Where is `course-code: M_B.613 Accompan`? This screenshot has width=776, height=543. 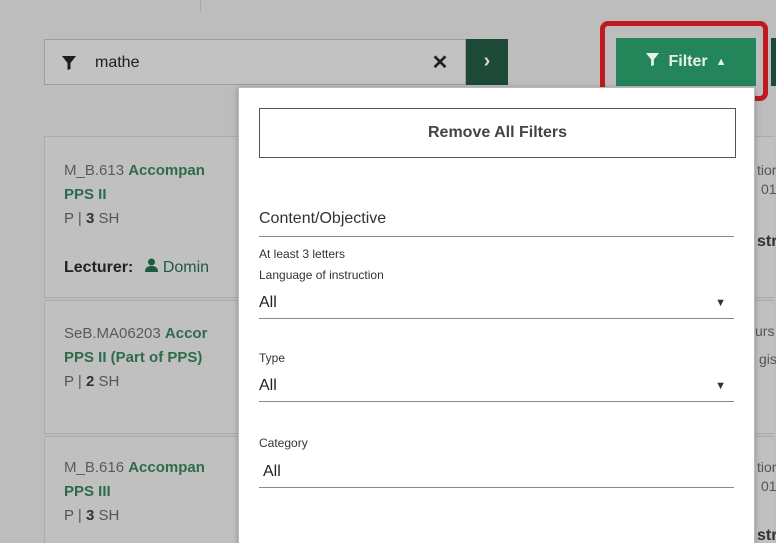 course-code: M_B.613 Accompan is located at coordinates (134, 170).